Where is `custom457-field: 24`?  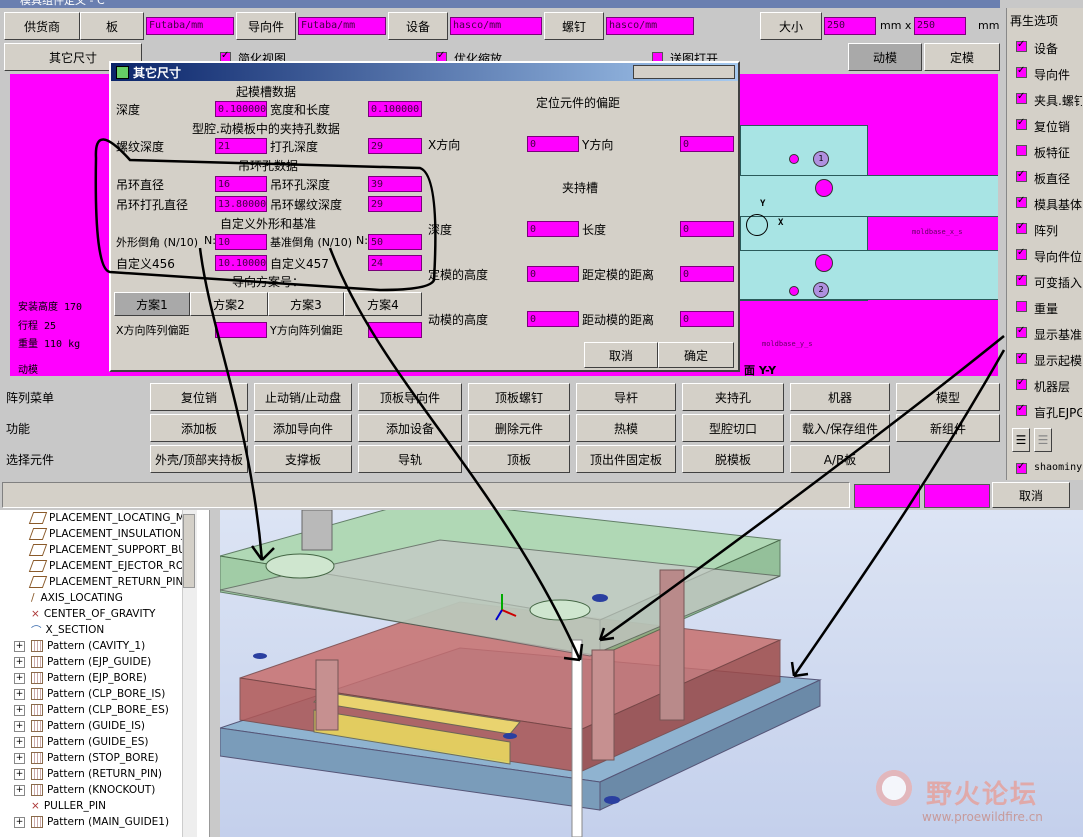
custom457-field: 24 is located at coordinates (395, 263).